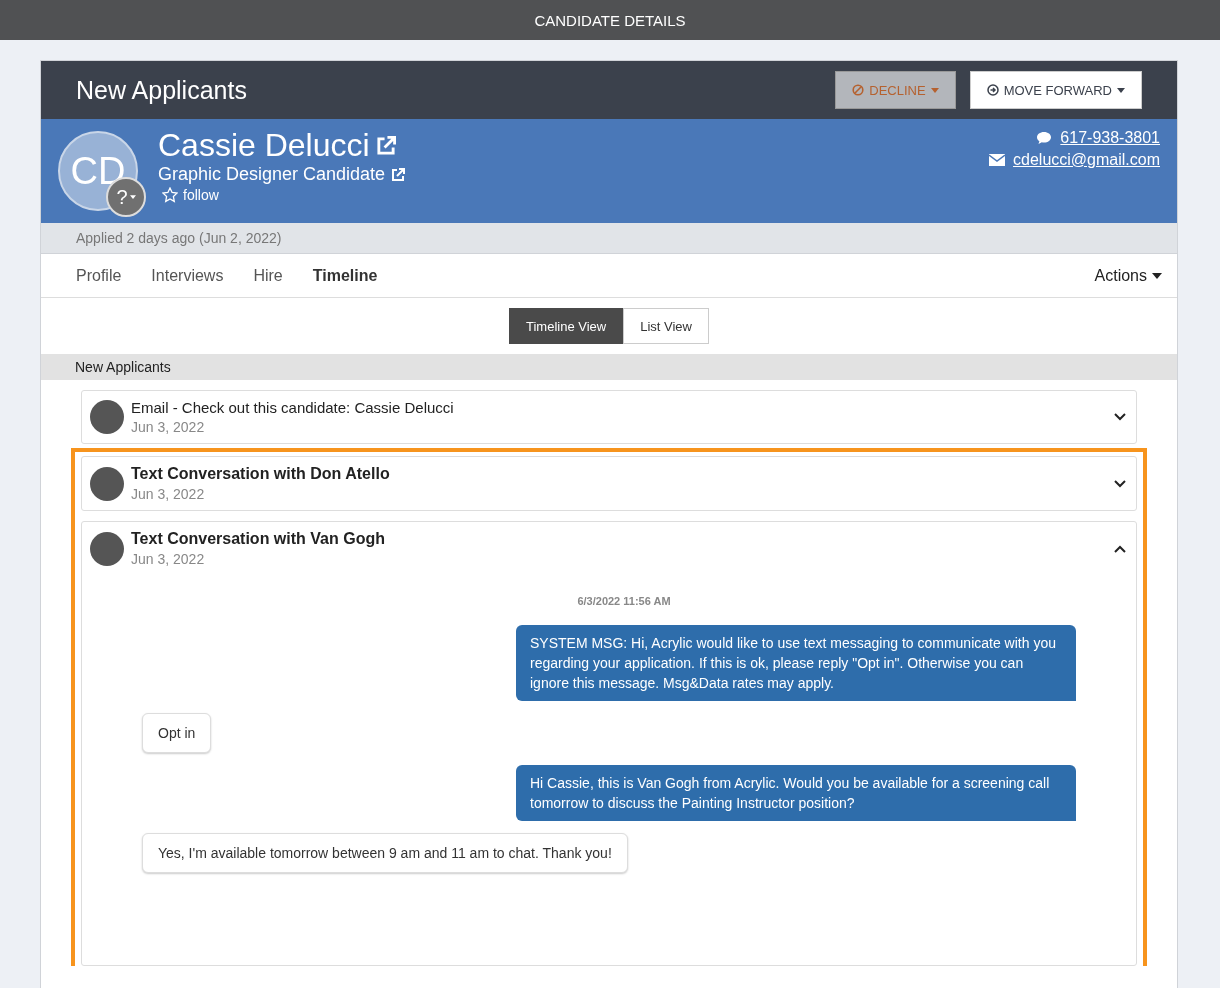 The width and height of the screenshot is (1220, 988). Describe the element at coordinates (997, 160) in the screenshot. I see `envelope-icon` at that location.